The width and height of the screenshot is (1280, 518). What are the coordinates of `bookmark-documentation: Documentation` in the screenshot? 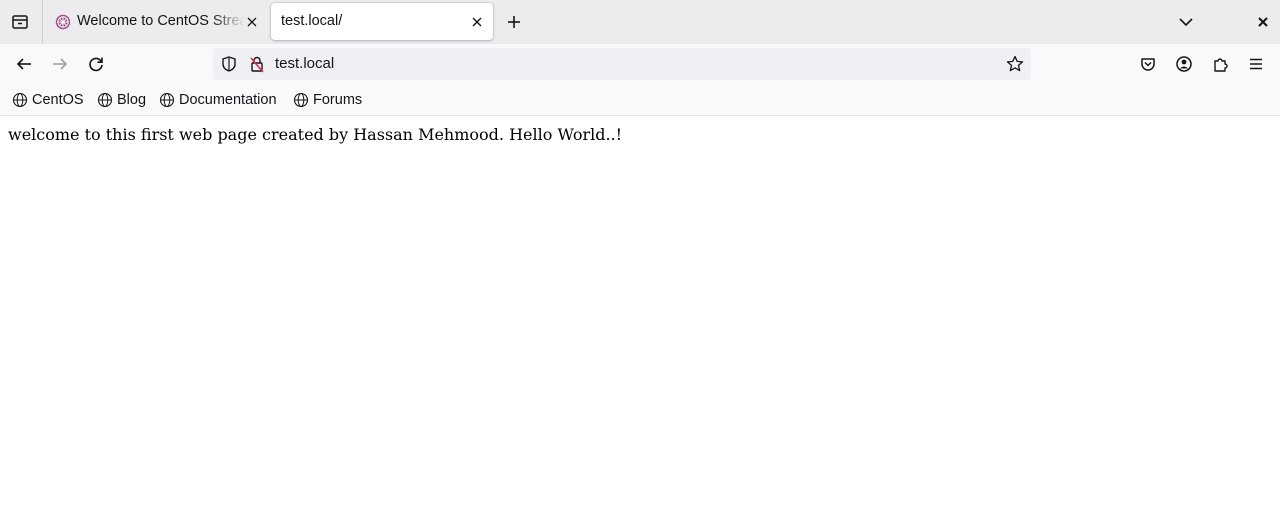 It's located at (218, 100).